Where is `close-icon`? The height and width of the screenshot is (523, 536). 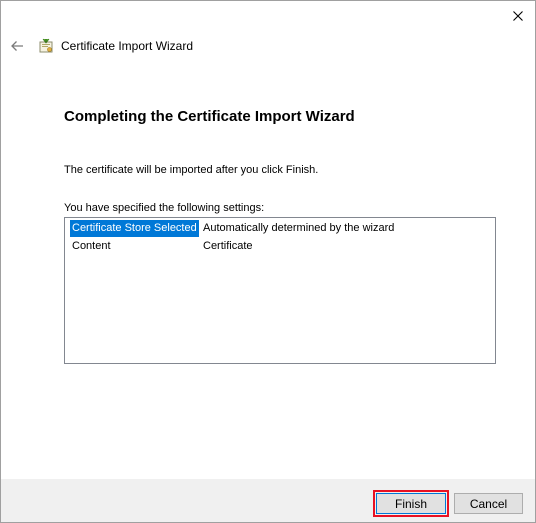 close-icon is located at coordinates (518, 16).